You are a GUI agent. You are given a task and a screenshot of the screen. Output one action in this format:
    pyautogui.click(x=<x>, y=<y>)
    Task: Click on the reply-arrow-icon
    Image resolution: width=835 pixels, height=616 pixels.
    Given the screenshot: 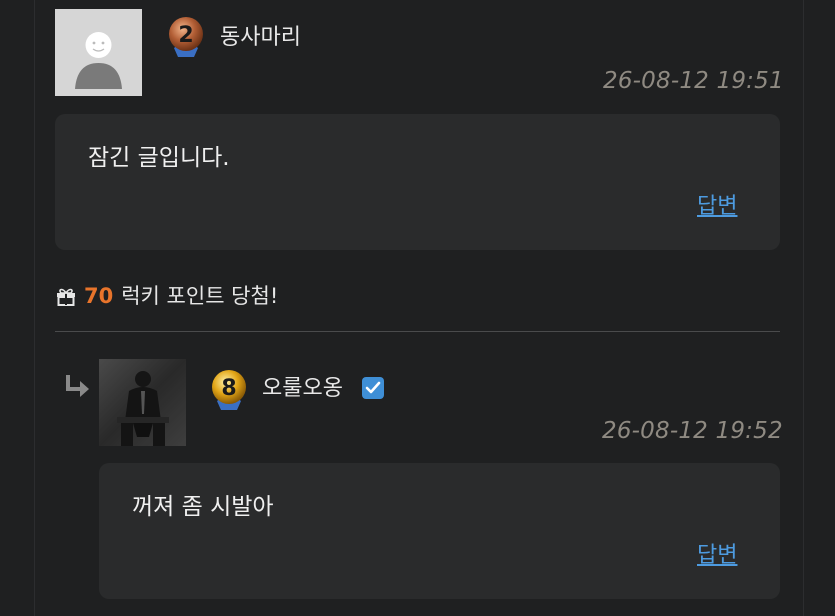 What is the action you would take?
    pyautogui.click(x=76, y=386)
    